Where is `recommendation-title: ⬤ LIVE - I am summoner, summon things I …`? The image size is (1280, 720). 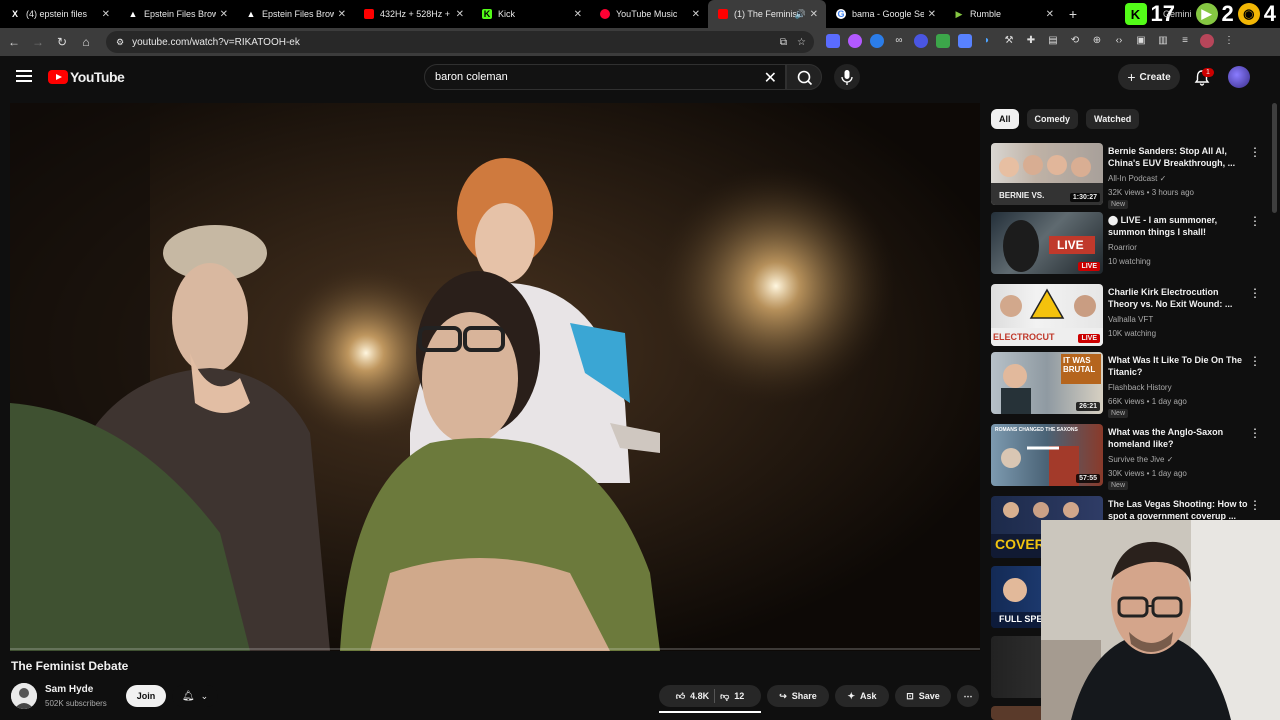
recommendation-title: ⬤ LIVE - I am summoner, summon things I … is located at coordinates (1179, 226).